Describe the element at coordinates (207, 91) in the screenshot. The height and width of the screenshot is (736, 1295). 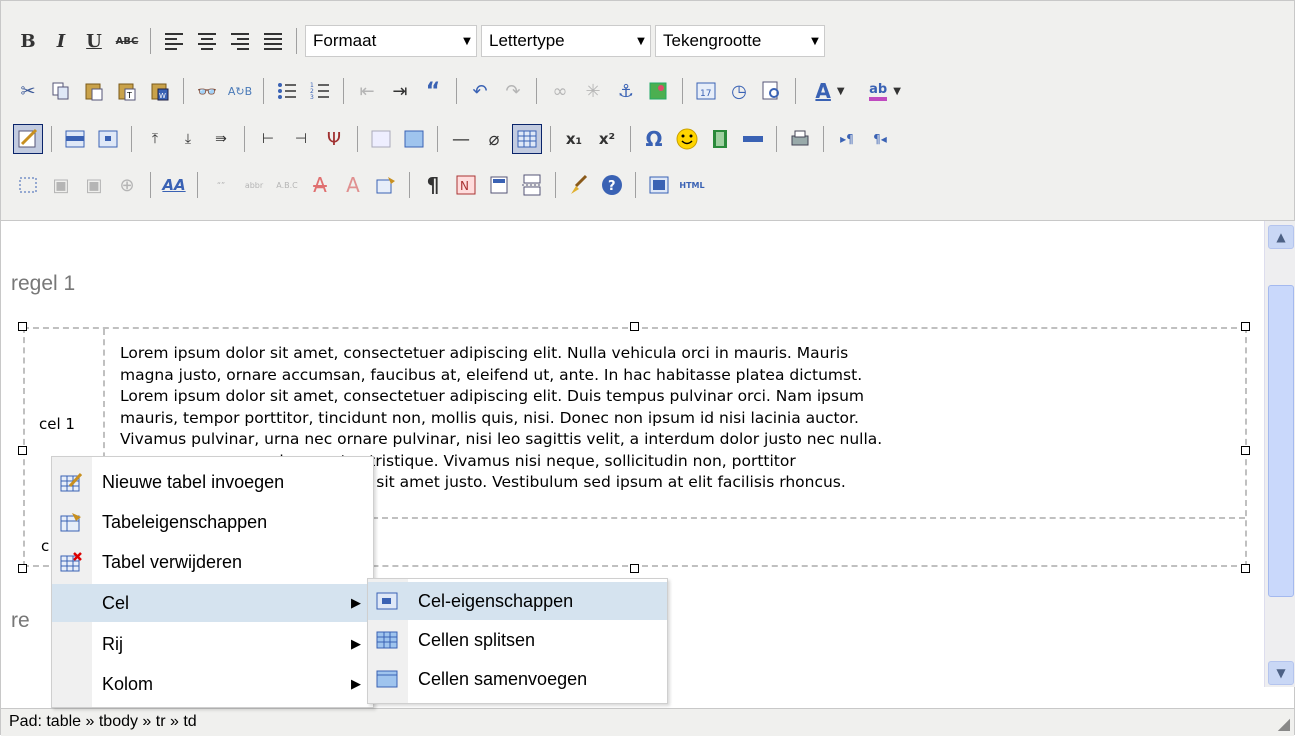
I see `find-button: 👓` at that location.